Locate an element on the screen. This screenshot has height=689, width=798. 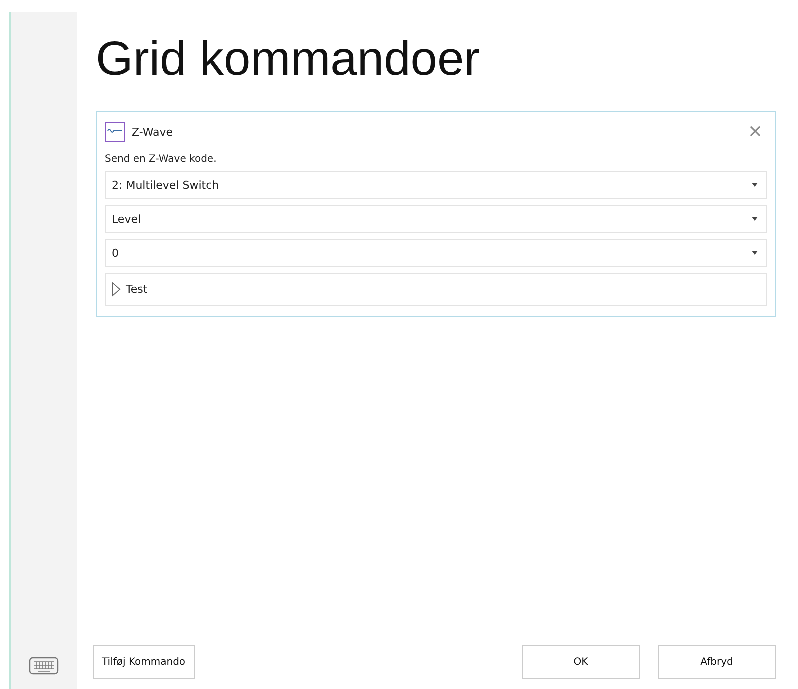
keyboard-icon is located at coordinates (44, 666).